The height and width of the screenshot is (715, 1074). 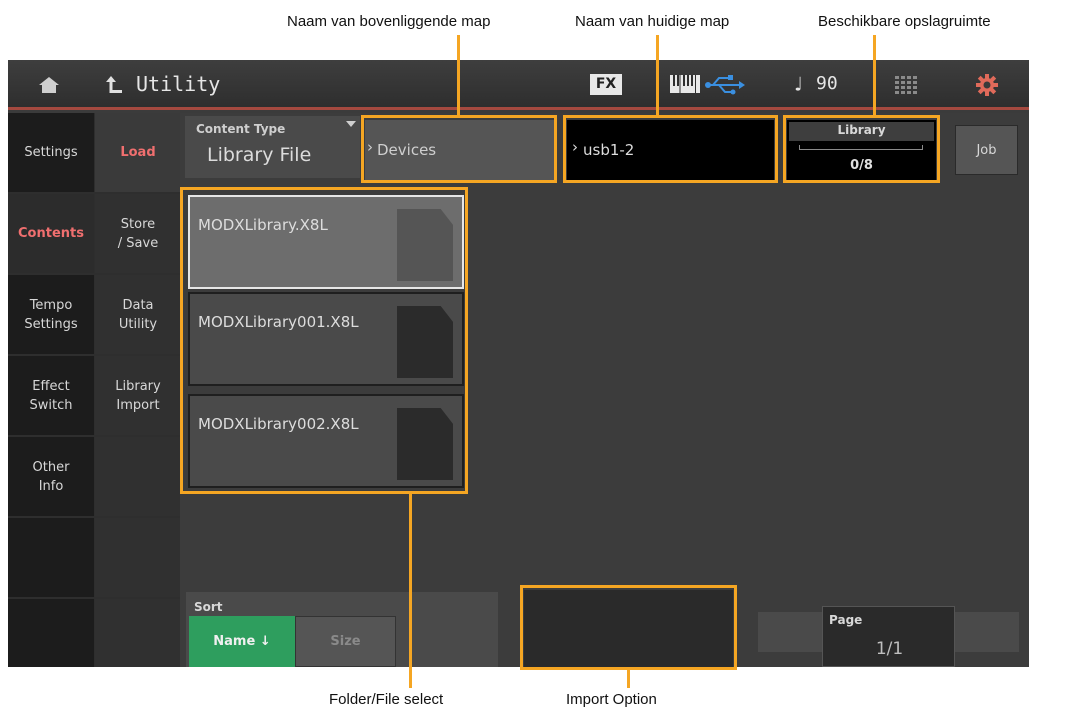 What do you see at coordinates (51, 315) in the screenshot?
I see `nav-tempo-settings: Tempo Settings` at bounding box center [51, 315].